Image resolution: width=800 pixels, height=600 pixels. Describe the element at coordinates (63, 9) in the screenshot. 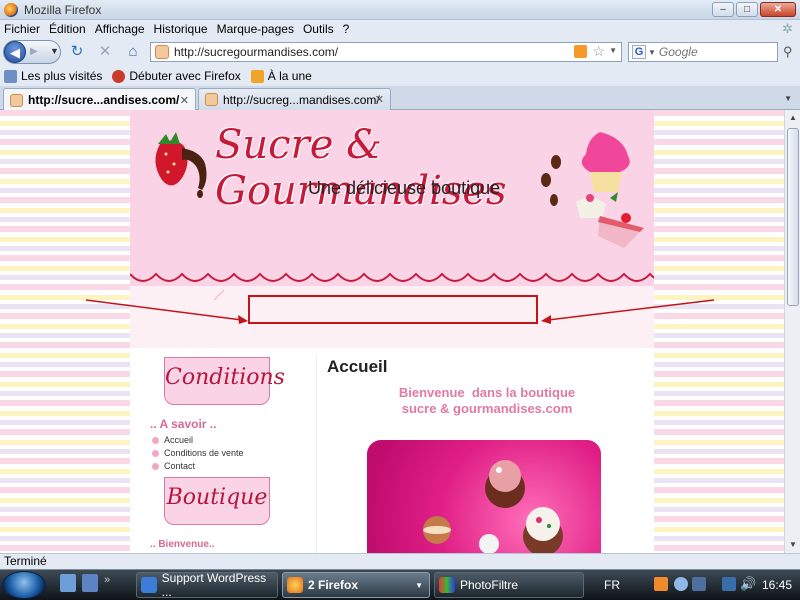

I see `window-title: Mozilla Firefox` at that location.